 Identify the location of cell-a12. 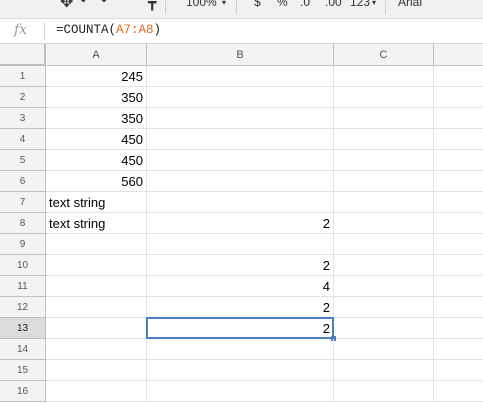
(96, 307).